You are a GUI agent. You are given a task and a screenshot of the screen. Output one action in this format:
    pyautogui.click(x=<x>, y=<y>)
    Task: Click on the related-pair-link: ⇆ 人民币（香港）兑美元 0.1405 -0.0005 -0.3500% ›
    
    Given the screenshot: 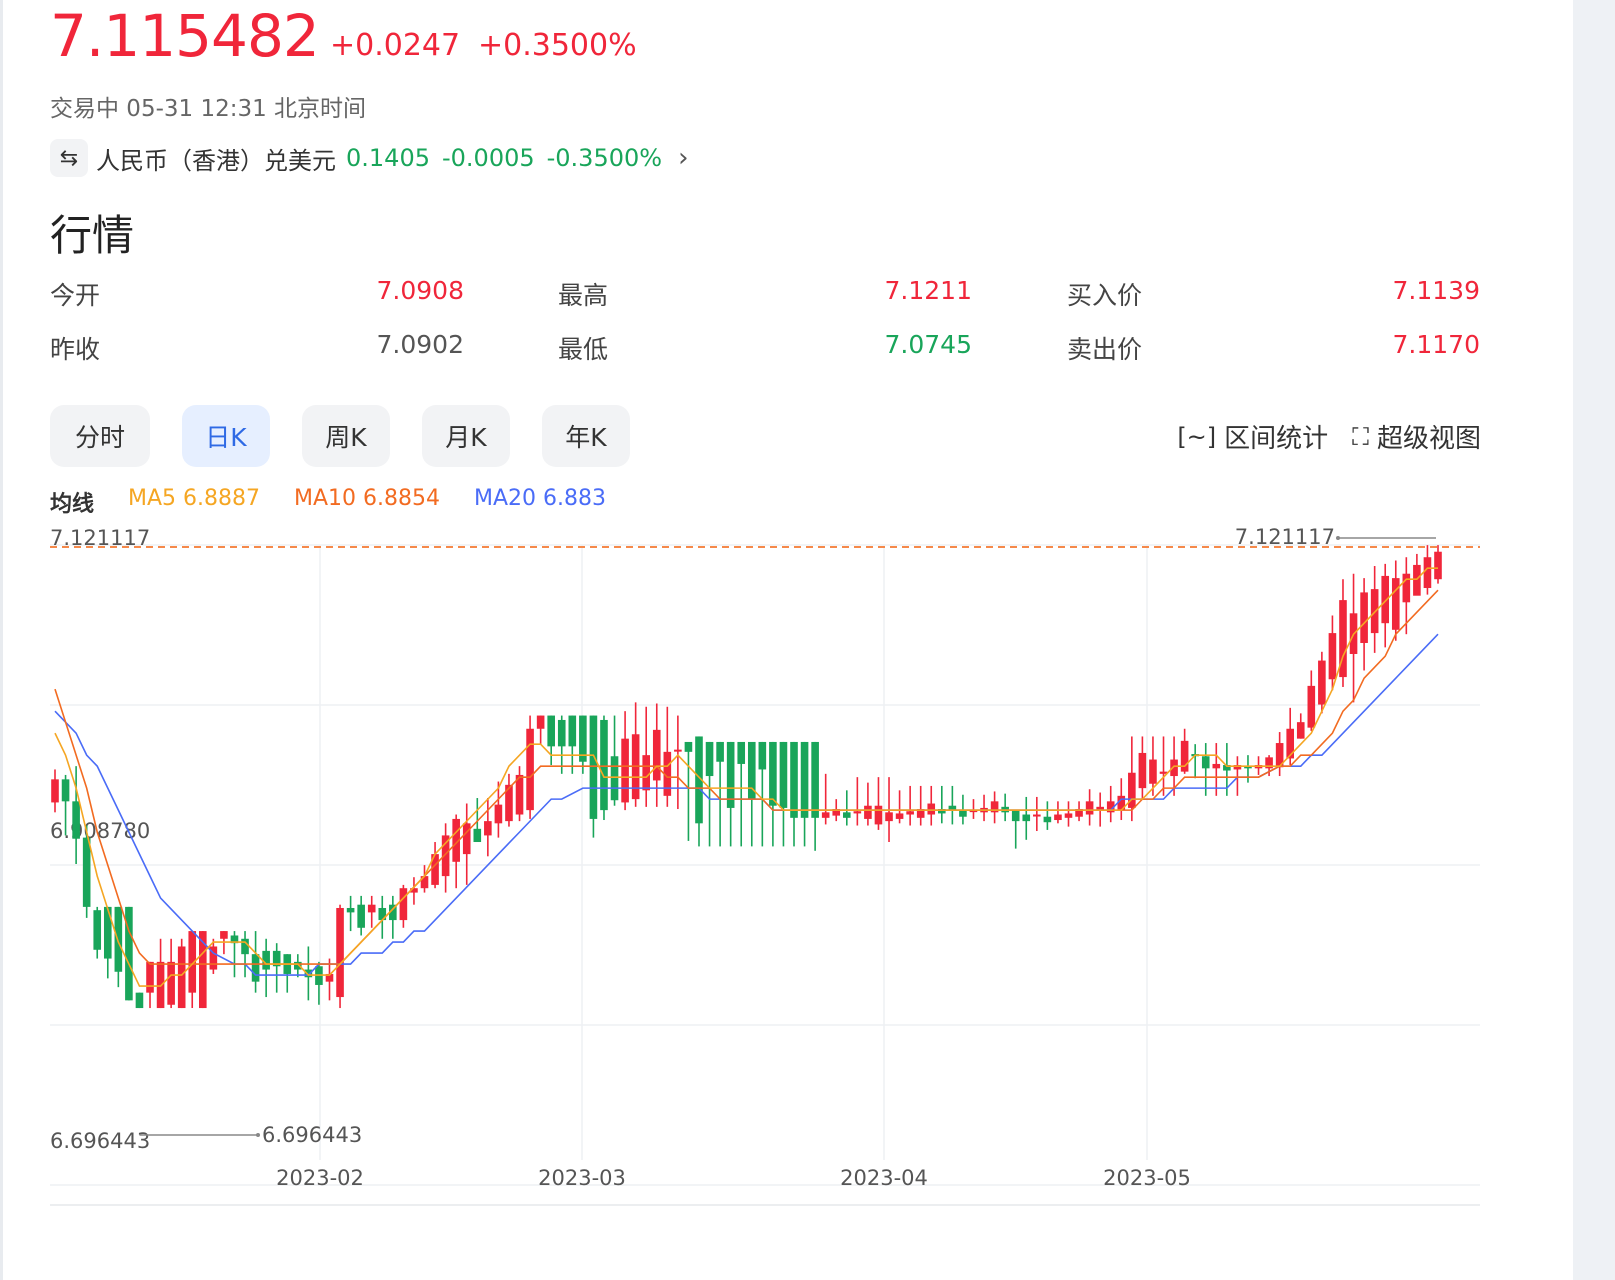 What is the action you would take?
    pyautogui.click(x=369, y=158)
    